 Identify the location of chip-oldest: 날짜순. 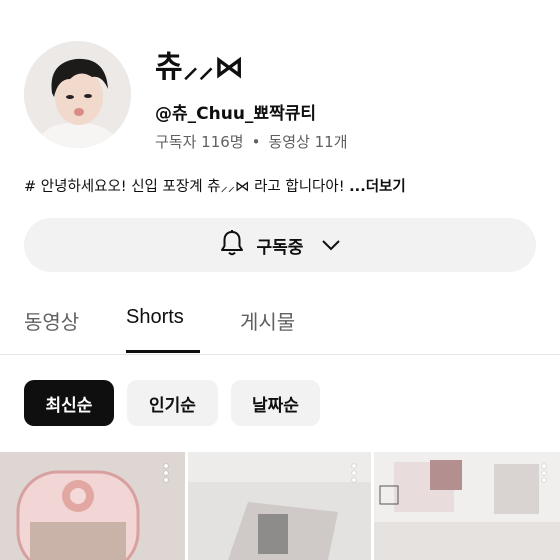
(275, 403).